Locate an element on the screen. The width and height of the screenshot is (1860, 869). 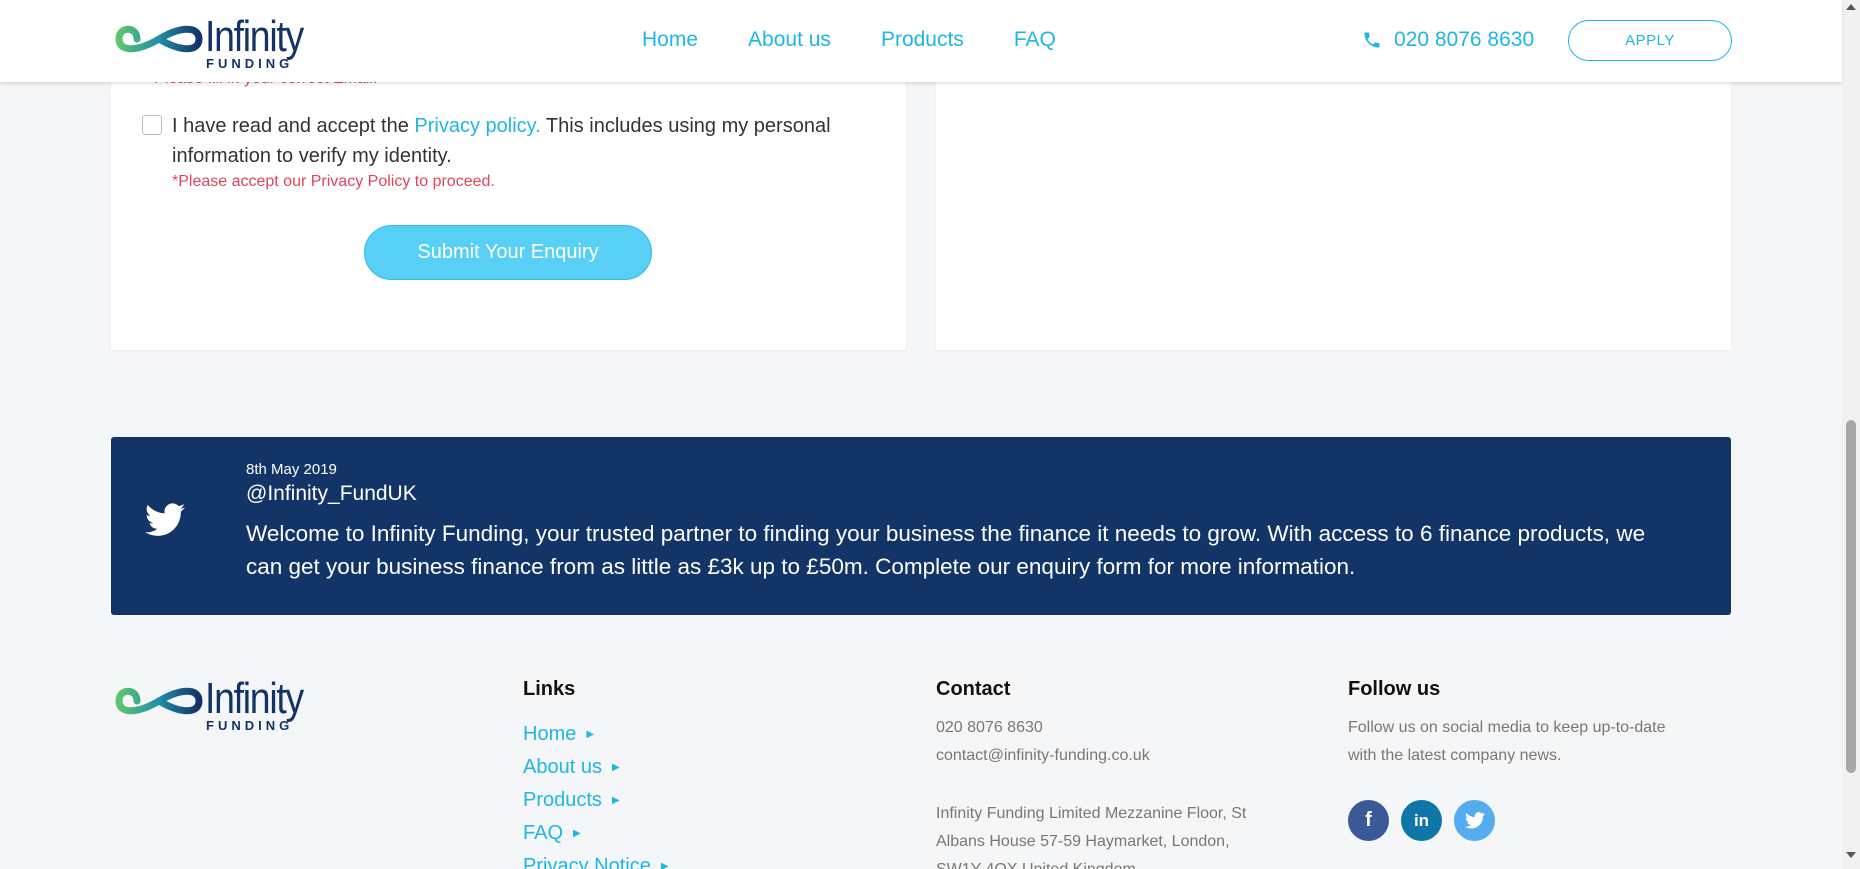
footer-link-home: Home ▶ is located at coordinates (596, 734).